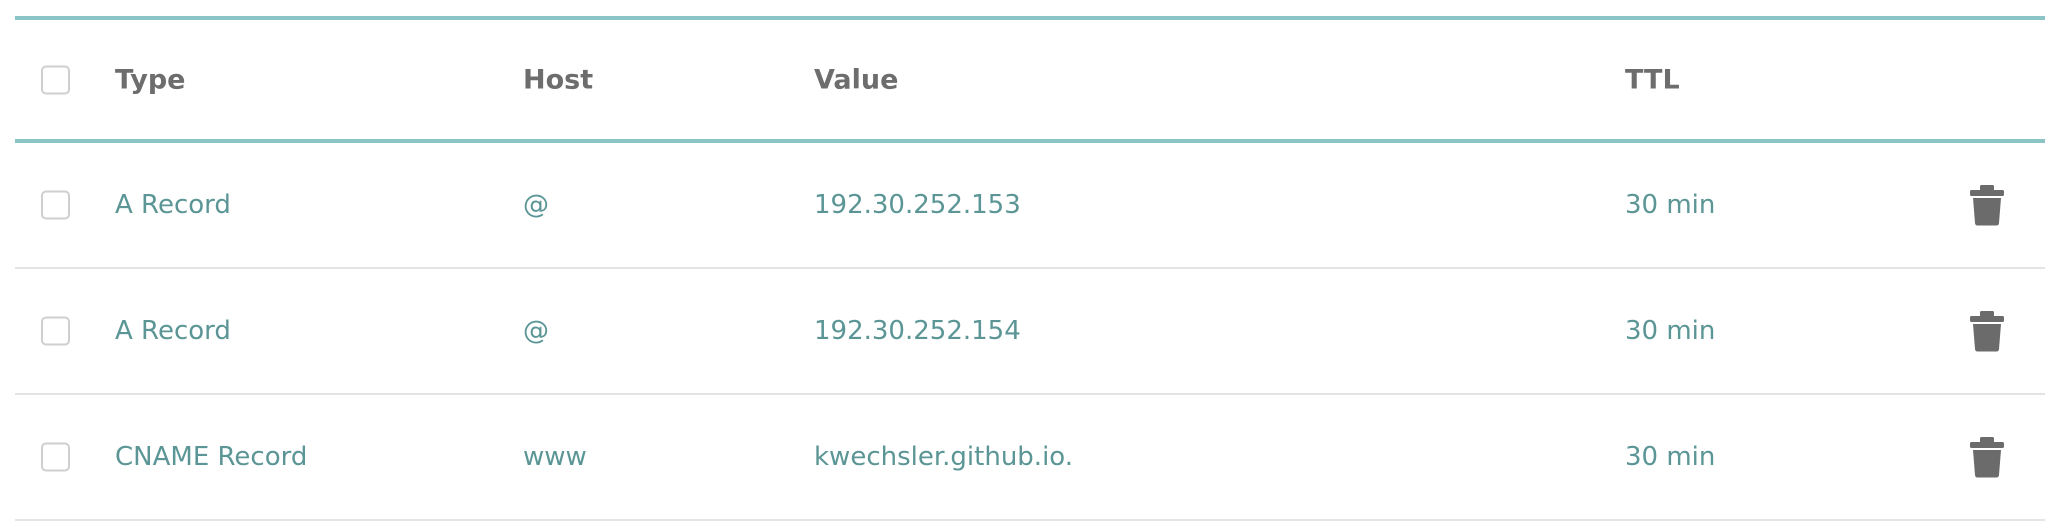 This screenshot has width=2052, height=528. I want to click on record-value: kwechsler.github.io., so click(943, 457).